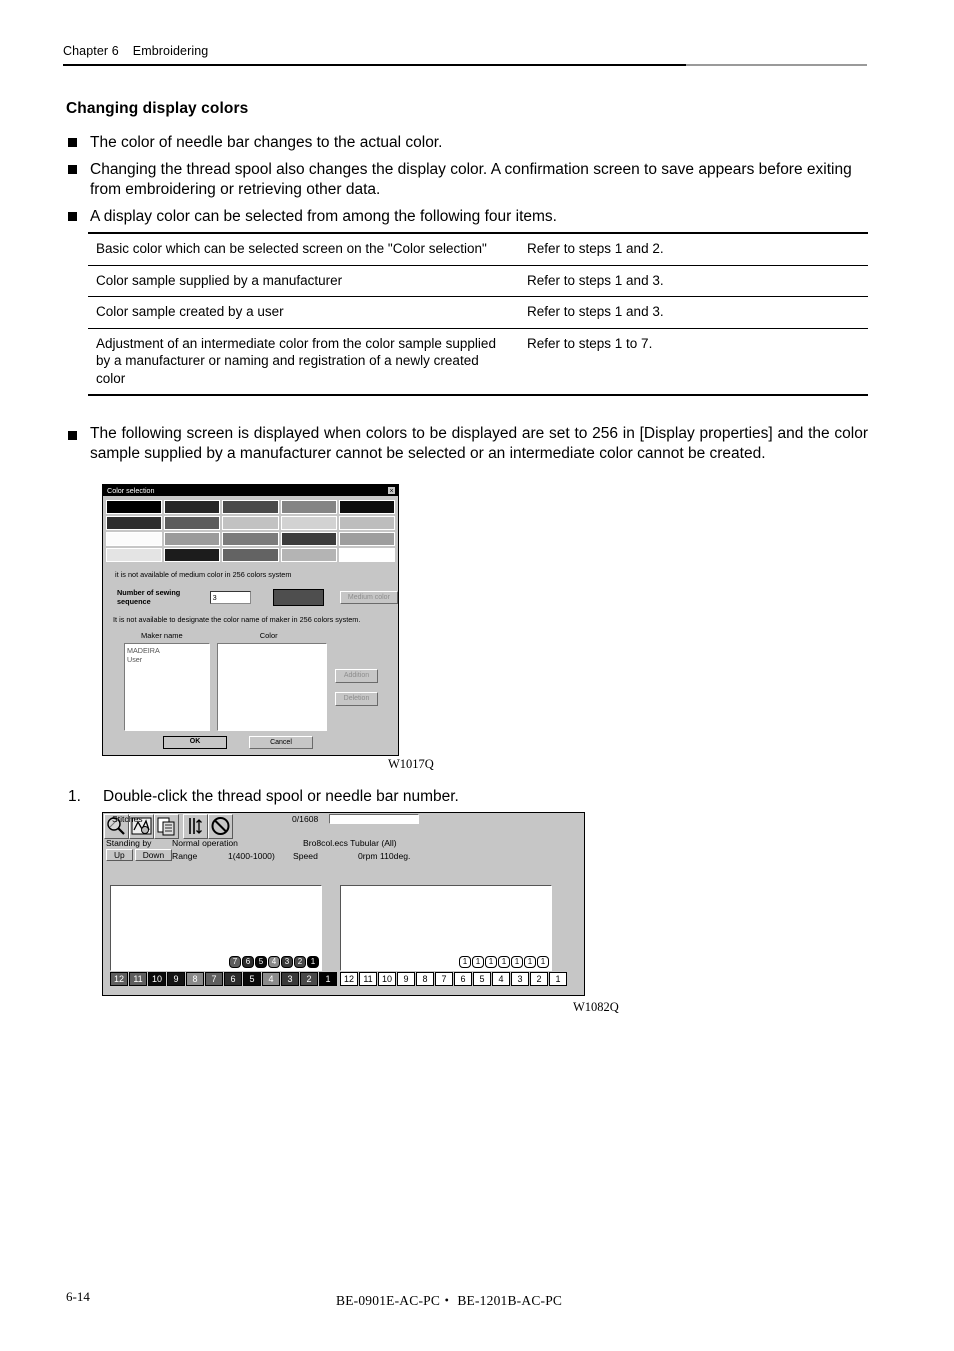  I want to click on deletion-button: Deletion, so click(356, 698).